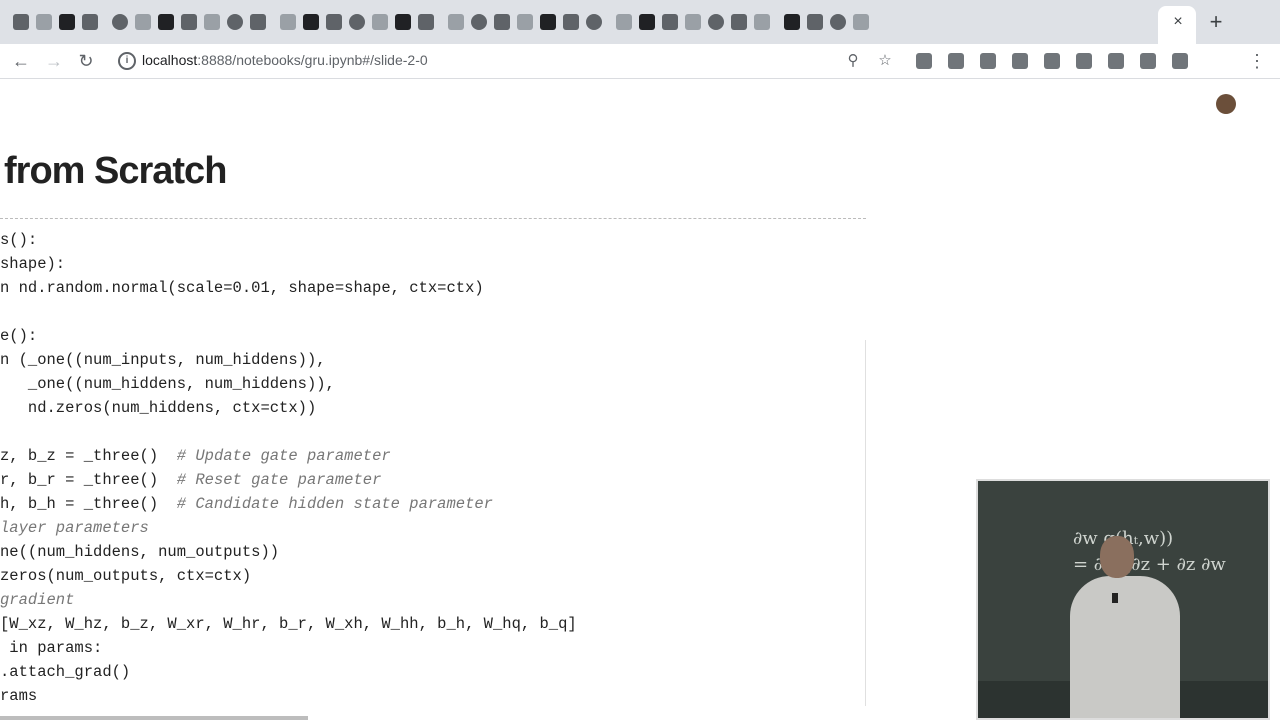 This screenshot has height=720, width=1280. What do you see at coordinates (279, 480) in the screenshot?
I see `code-comment: # Reset gate parameter` at bounding box center [279, 480].